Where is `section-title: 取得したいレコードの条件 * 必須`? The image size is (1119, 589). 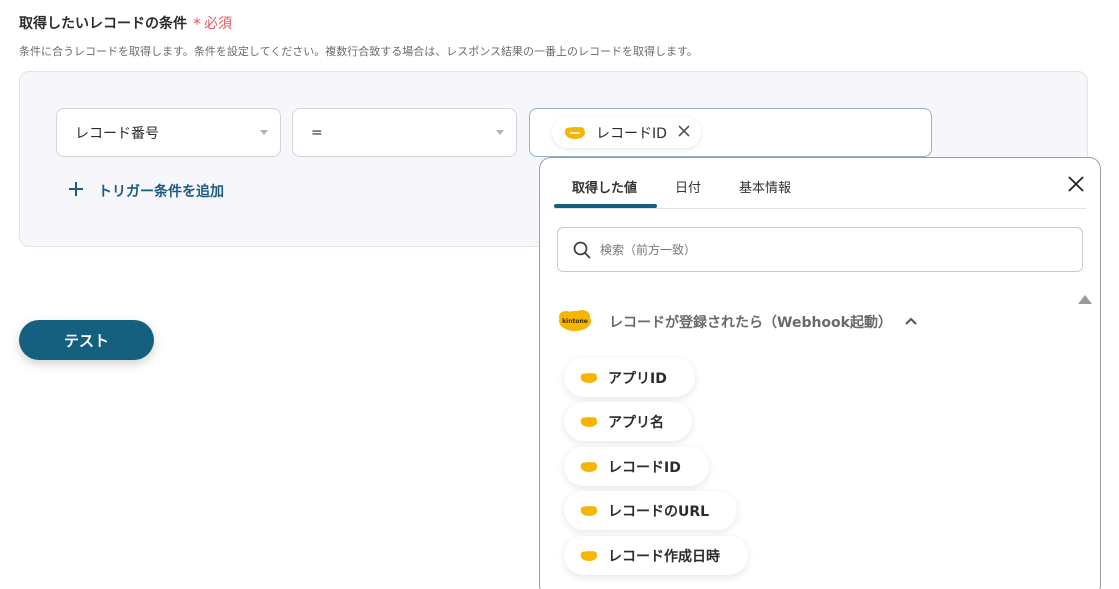 section-title: 取得したいレコードの条件 * 必須 is located at coordinates (125, 23).